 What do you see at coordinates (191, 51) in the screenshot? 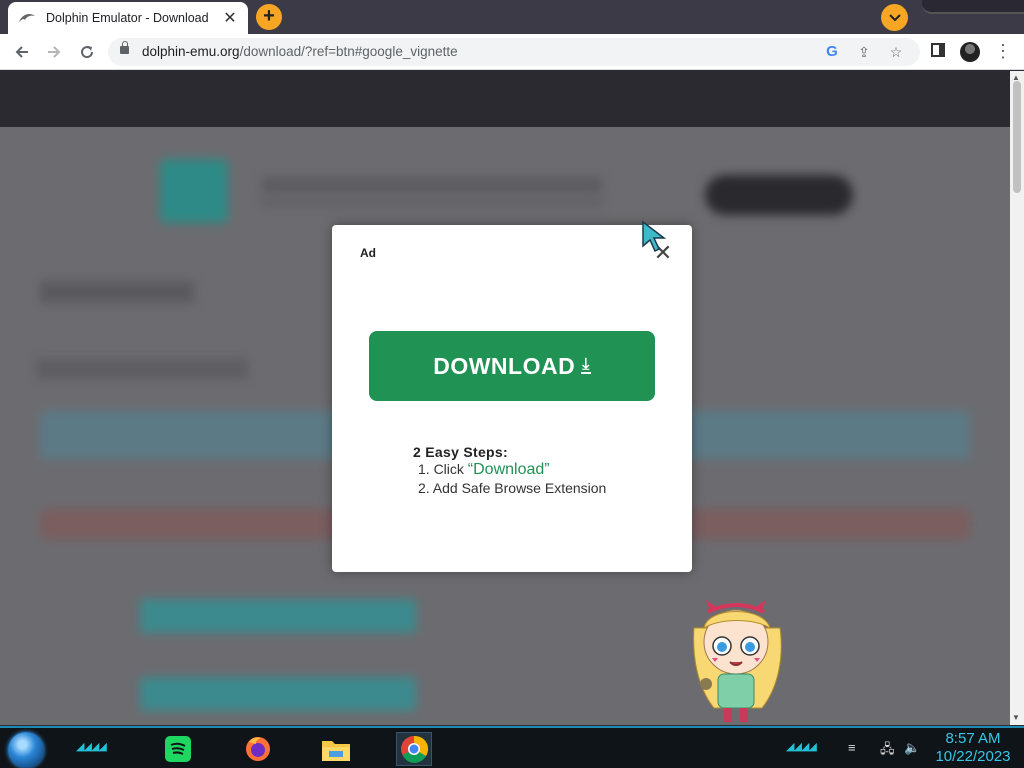
I see `url-host: dolphin-emu.org` at bounding box center [191, 51].